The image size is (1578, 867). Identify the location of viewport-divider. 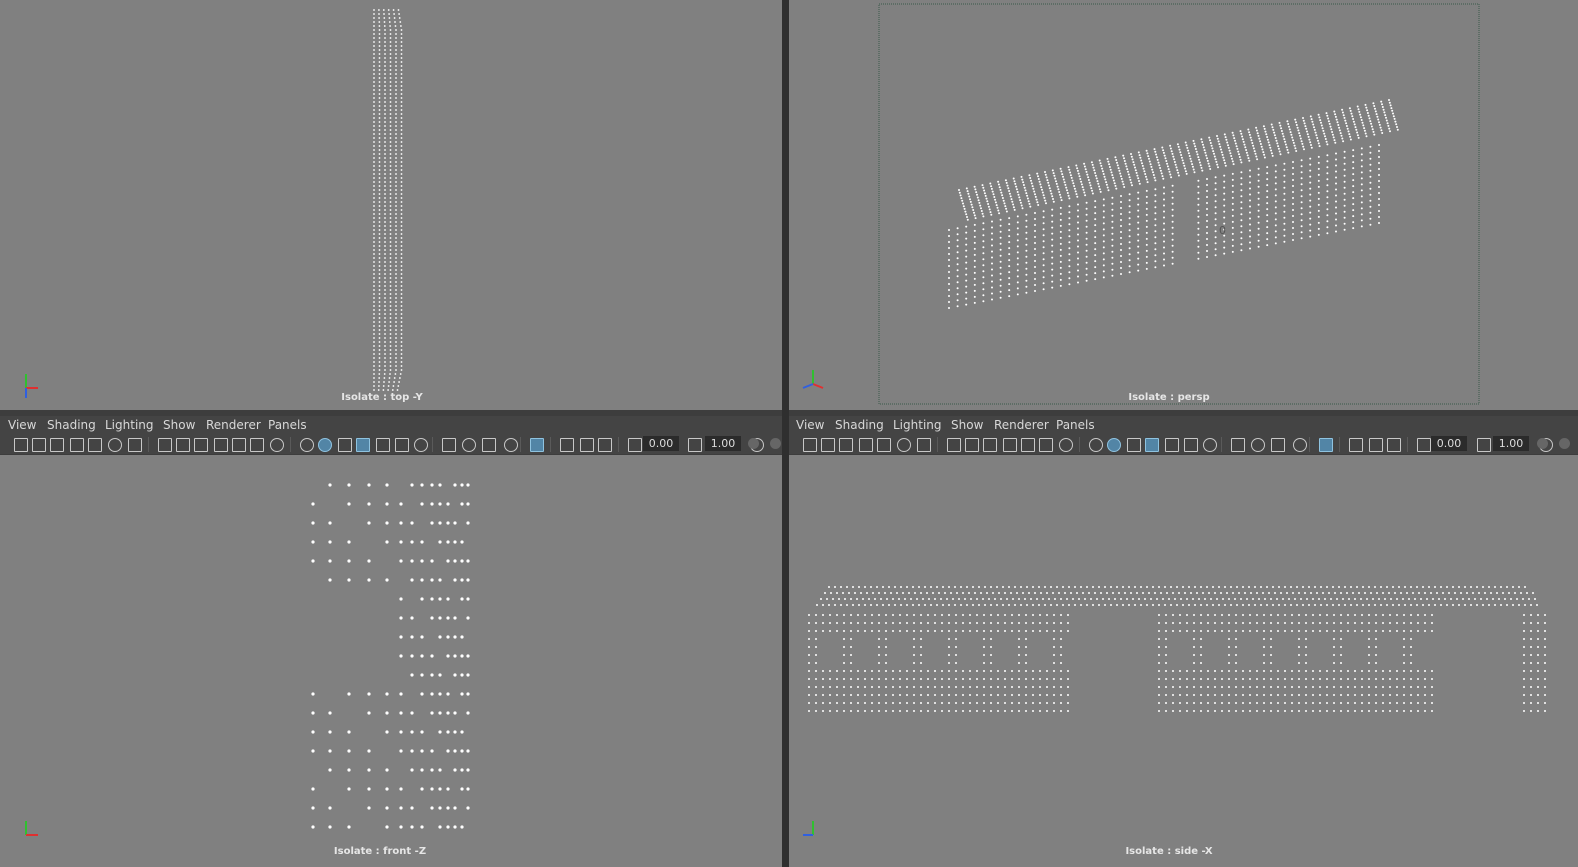
(785, 433).